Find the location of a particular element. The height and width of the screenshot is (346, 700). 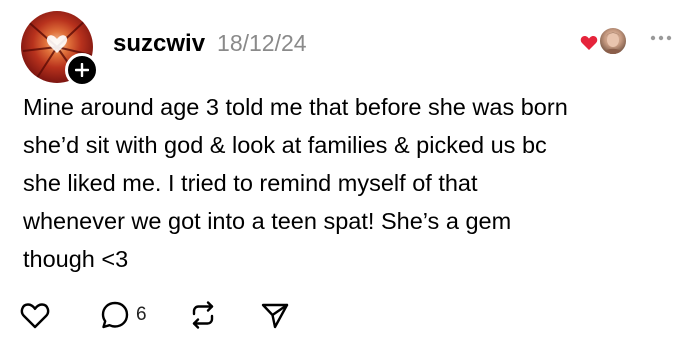

reply-button: 6 is located at coordinates (144, 315).